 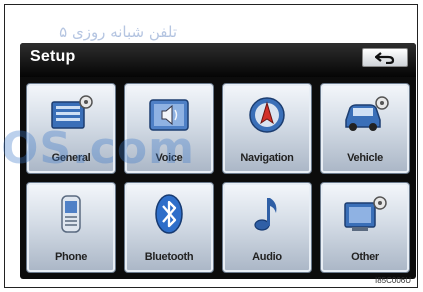 I want to click on back-arrow-icon, so click(x=385, y=57).